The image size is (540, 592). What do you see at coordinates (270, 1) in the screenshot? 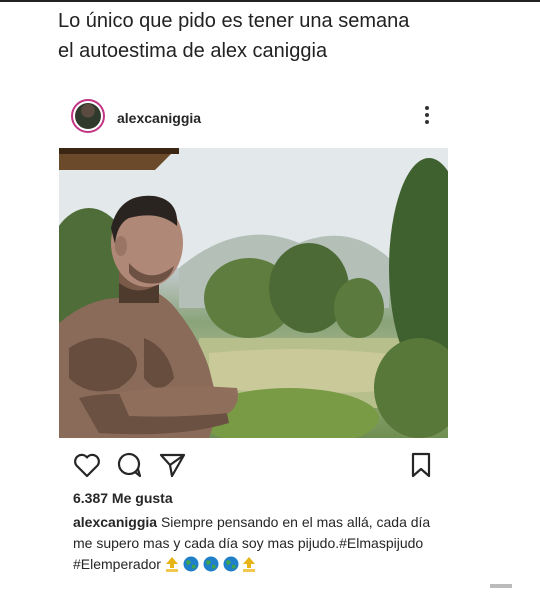
I see `top-divider` at bounding box center [270, 1].